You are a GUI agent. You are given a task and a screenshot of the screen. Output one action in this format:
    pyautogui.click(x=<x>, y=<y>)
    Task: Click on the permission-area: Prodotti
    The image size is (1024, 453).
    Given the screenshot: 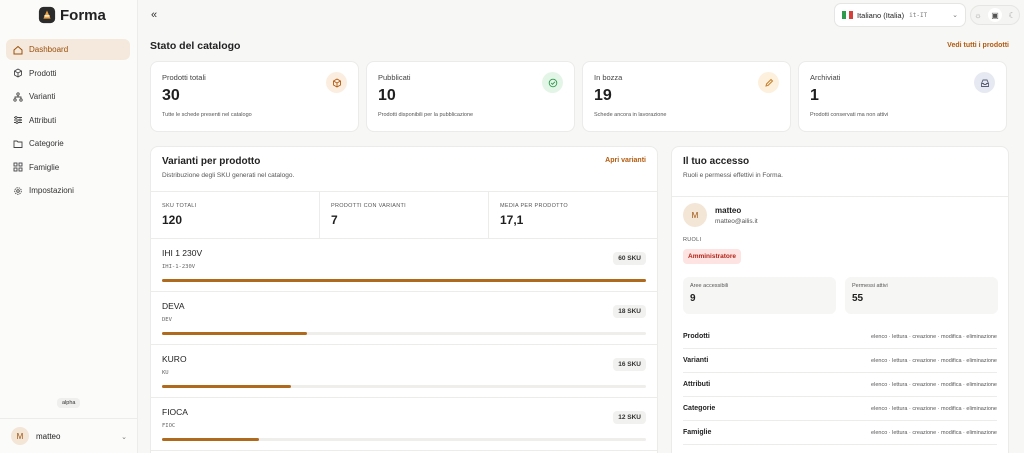 What is the action you would take?
    pyautogui.click(x=696, y=336)
    